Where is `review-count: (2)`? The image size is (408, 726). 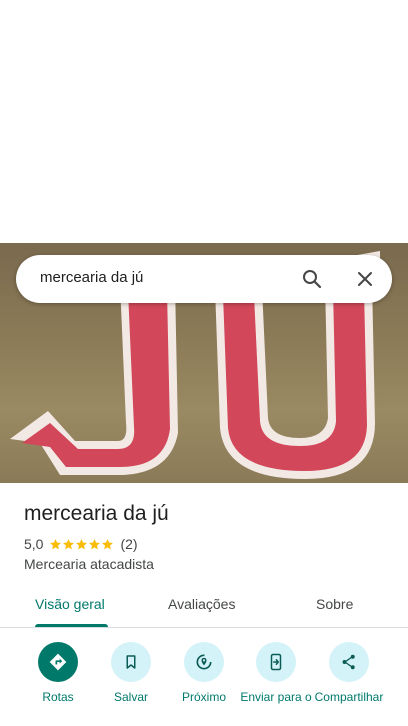 review-count: (2) is located at coordinates (128, 544).